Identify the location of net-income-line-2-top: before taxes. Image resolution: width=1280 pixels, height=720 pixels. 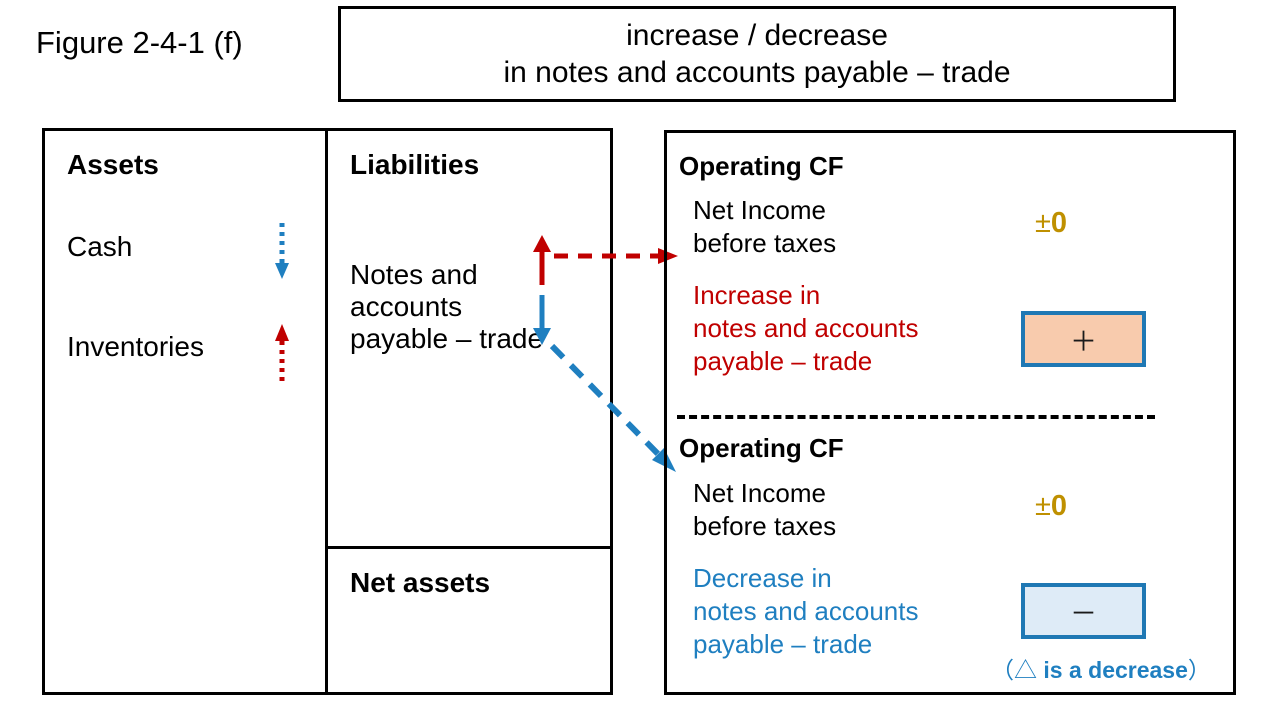
(765, 243).